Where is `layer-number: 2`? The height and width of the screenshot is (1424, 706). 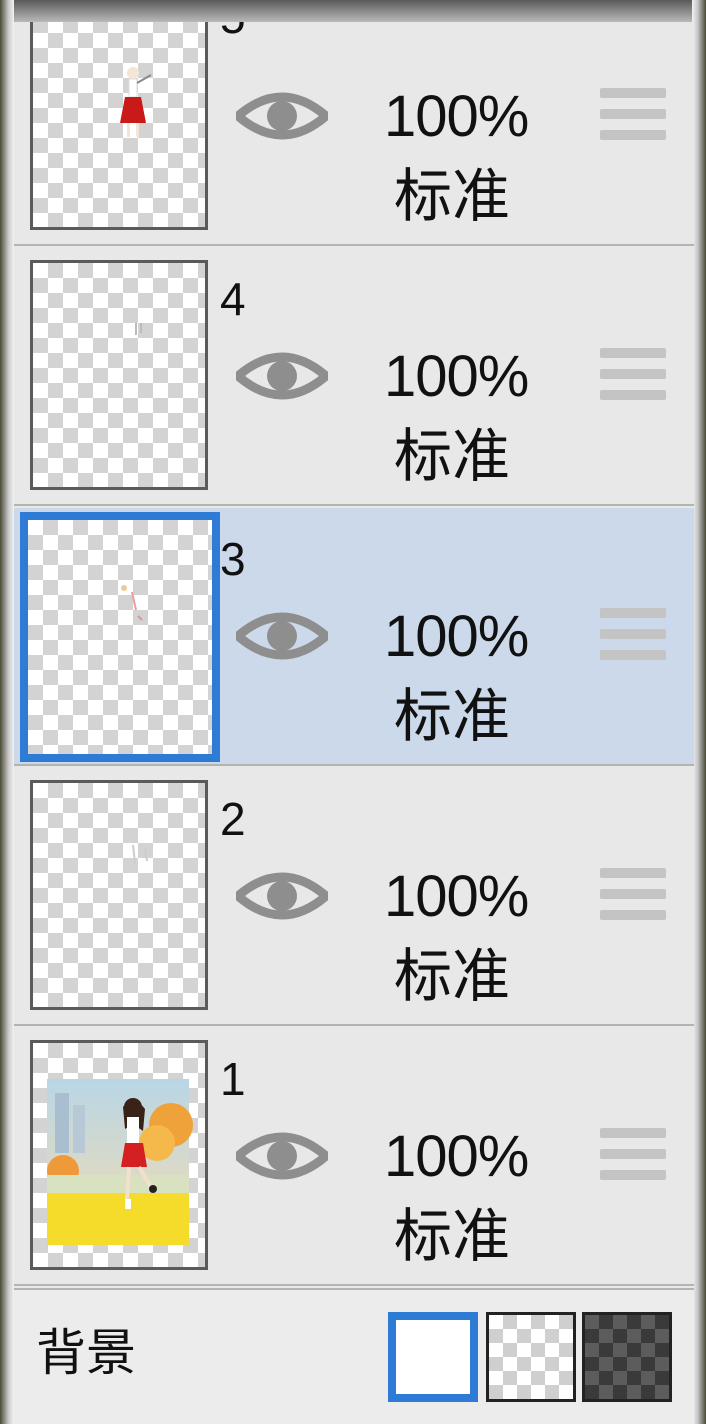 layer-number: 2 is located at coordinates (233, 819).